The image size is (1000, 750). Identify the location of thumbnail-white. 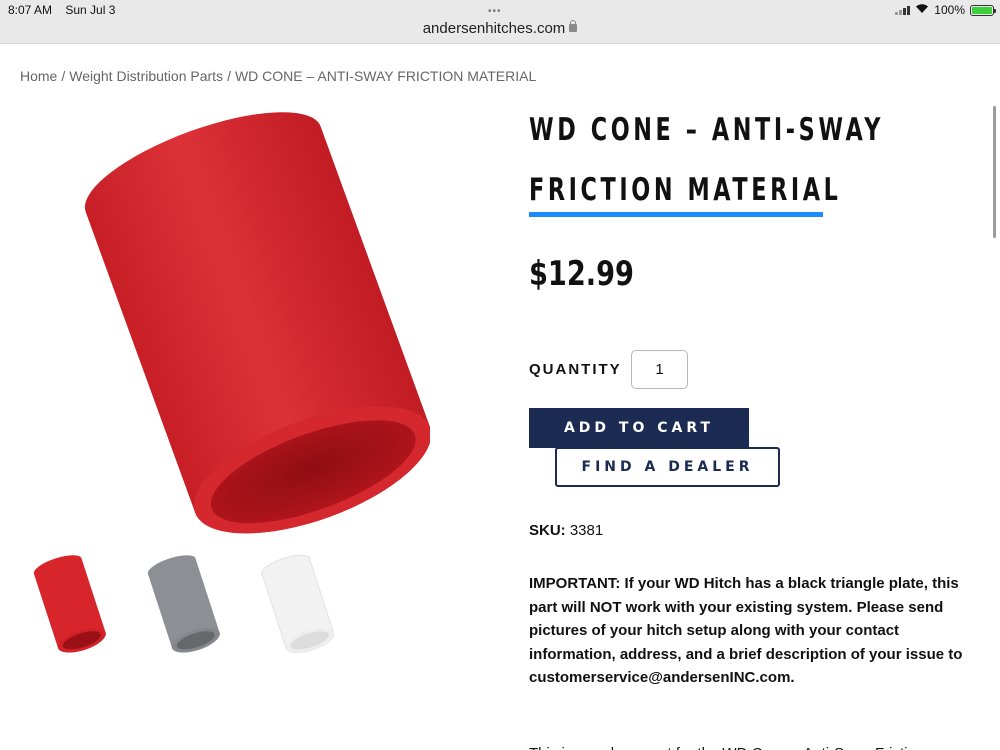
(299, 607).